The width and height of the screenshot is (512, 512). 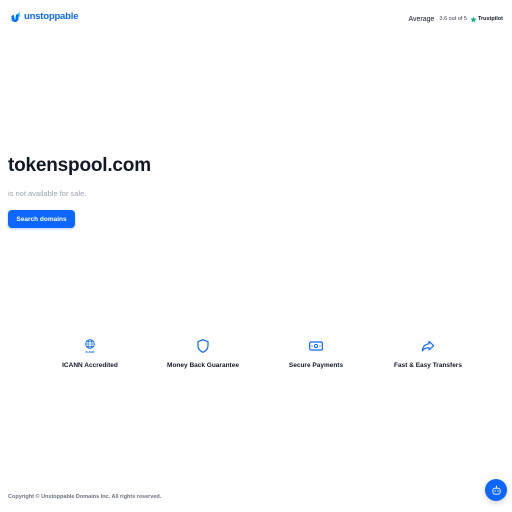 What do you see at coordinates (47, 193) in the screenshot?
I see `availability-status: is not available for sale.` at bounding box center [47, 193].